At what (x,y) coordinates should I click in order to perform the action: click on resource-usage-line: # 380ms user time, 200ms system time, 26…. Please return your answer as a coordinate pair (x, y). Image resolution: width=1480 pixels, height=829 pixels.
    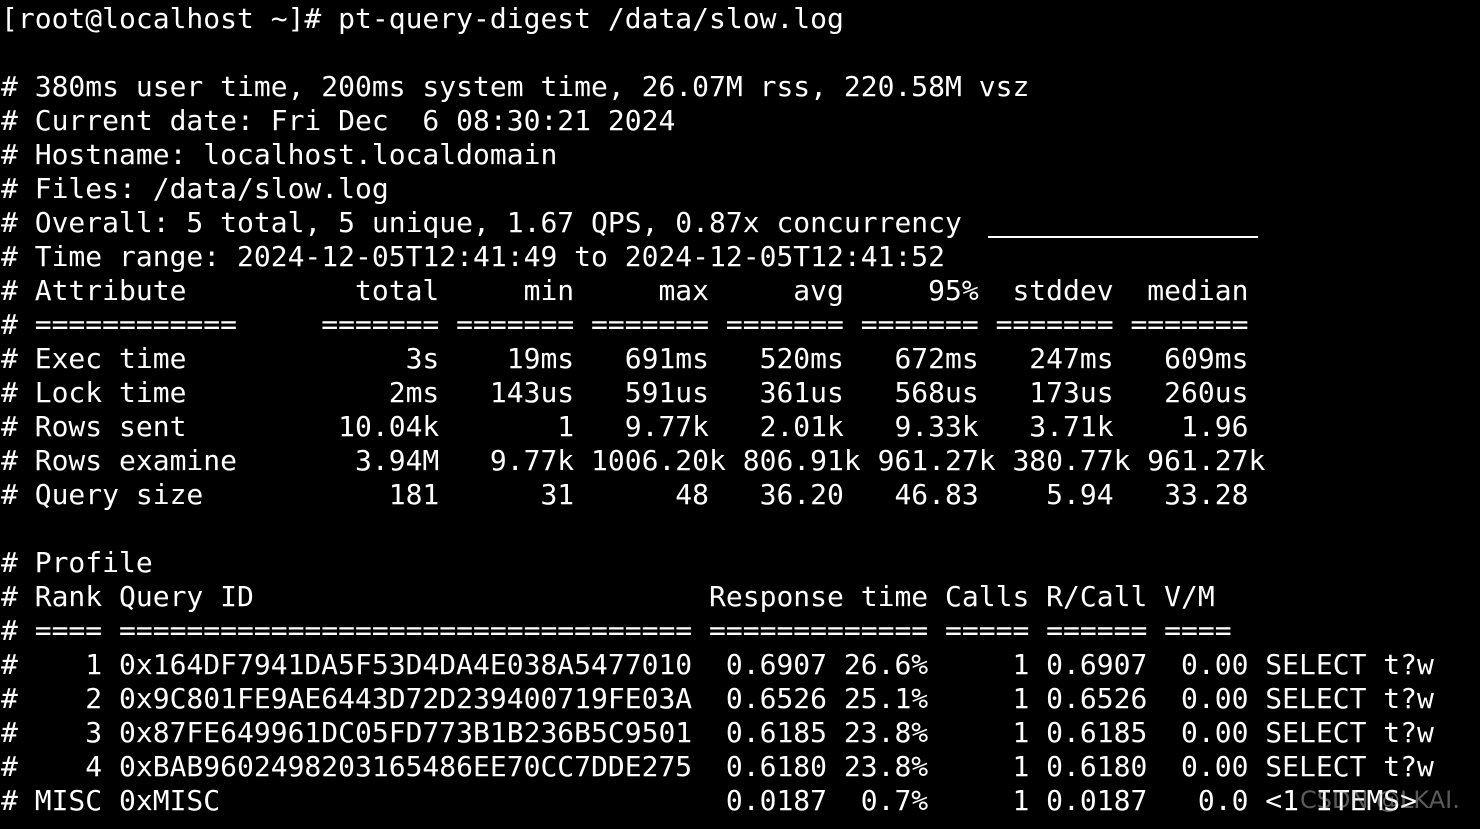
    Looking at the image, I should click on (515, 86).